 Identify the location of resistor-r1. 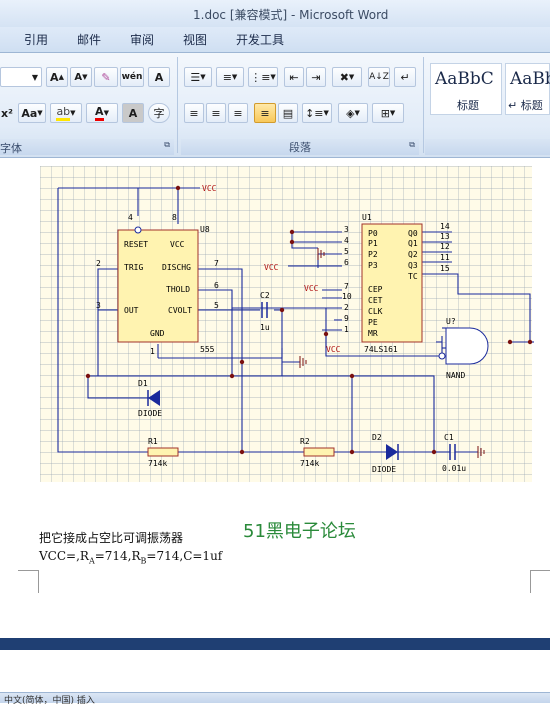
(163, 452).